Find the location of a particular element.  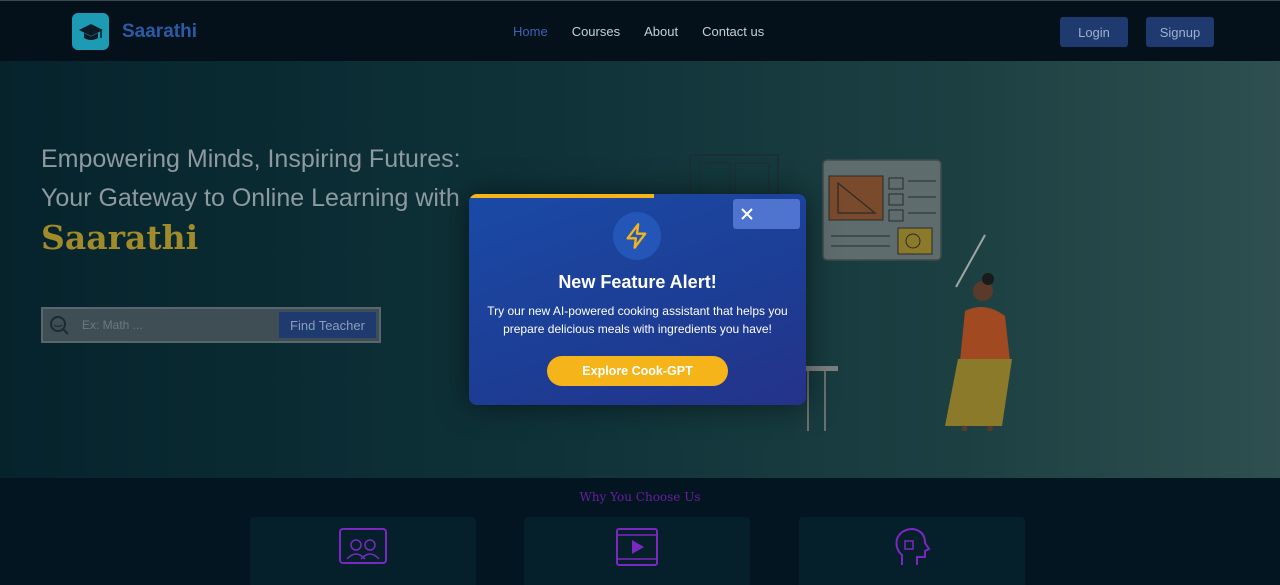

teacher-search-bar: Find Teacher is located at coordinates (211, 325).